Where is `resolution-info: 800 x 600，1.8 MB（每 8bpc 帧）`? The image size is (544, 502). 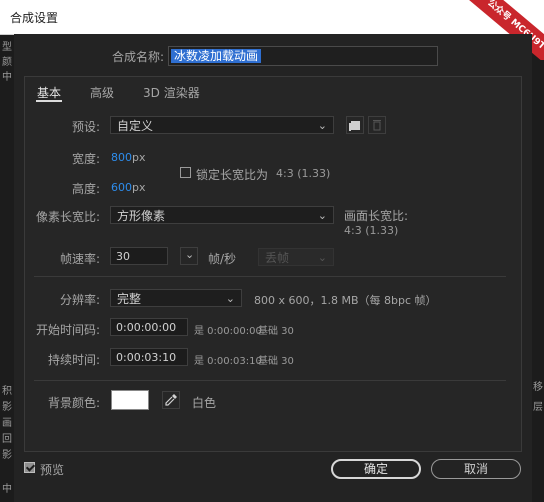
resolution-info: 800 x 600，1.8 MB（每 8bpc 帧） is located at coordinates (345, 300).